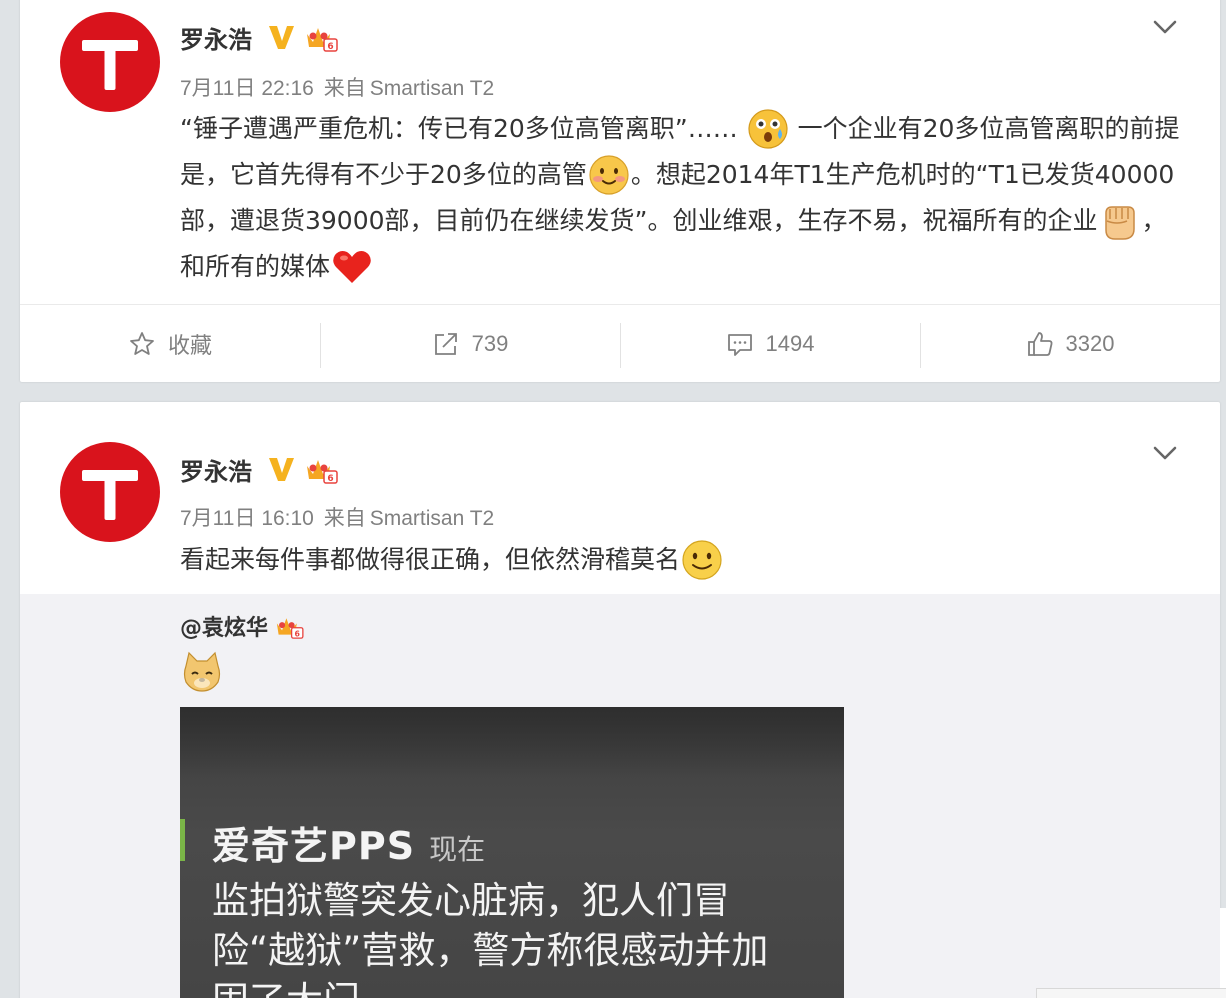  I want to click on favorite-button: 收藏, so click(170, 343).